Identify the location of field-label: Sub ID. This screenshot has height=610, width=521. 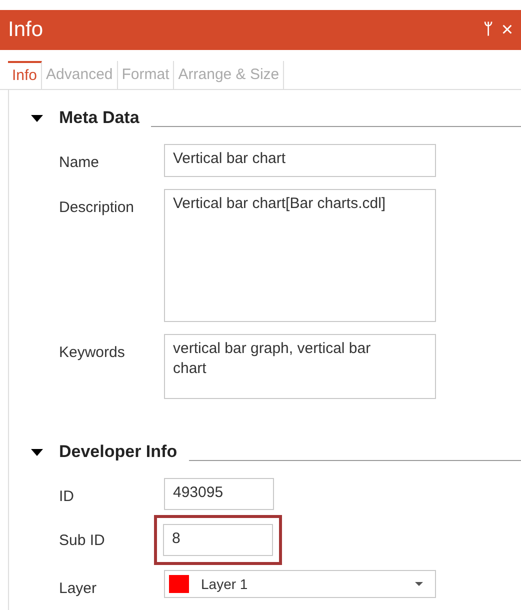
(82, 541).